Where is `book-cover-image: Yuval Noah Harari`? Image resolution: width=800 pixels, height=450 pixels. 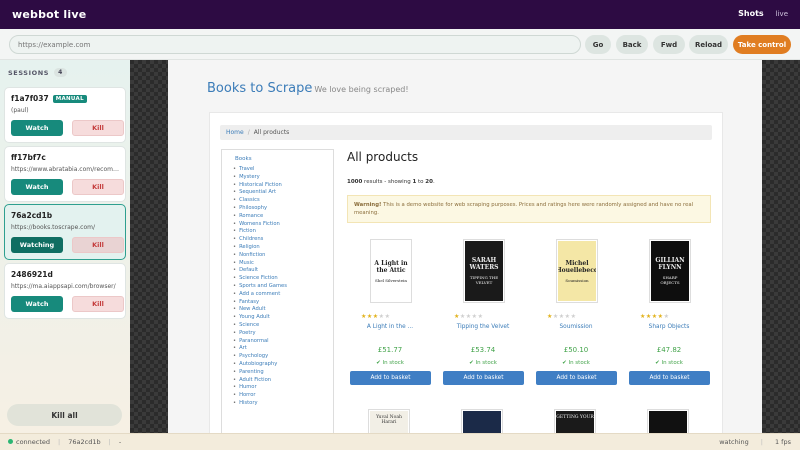 book-cover-image: Yuval Noah Harari is located at coordinates (389, 421).